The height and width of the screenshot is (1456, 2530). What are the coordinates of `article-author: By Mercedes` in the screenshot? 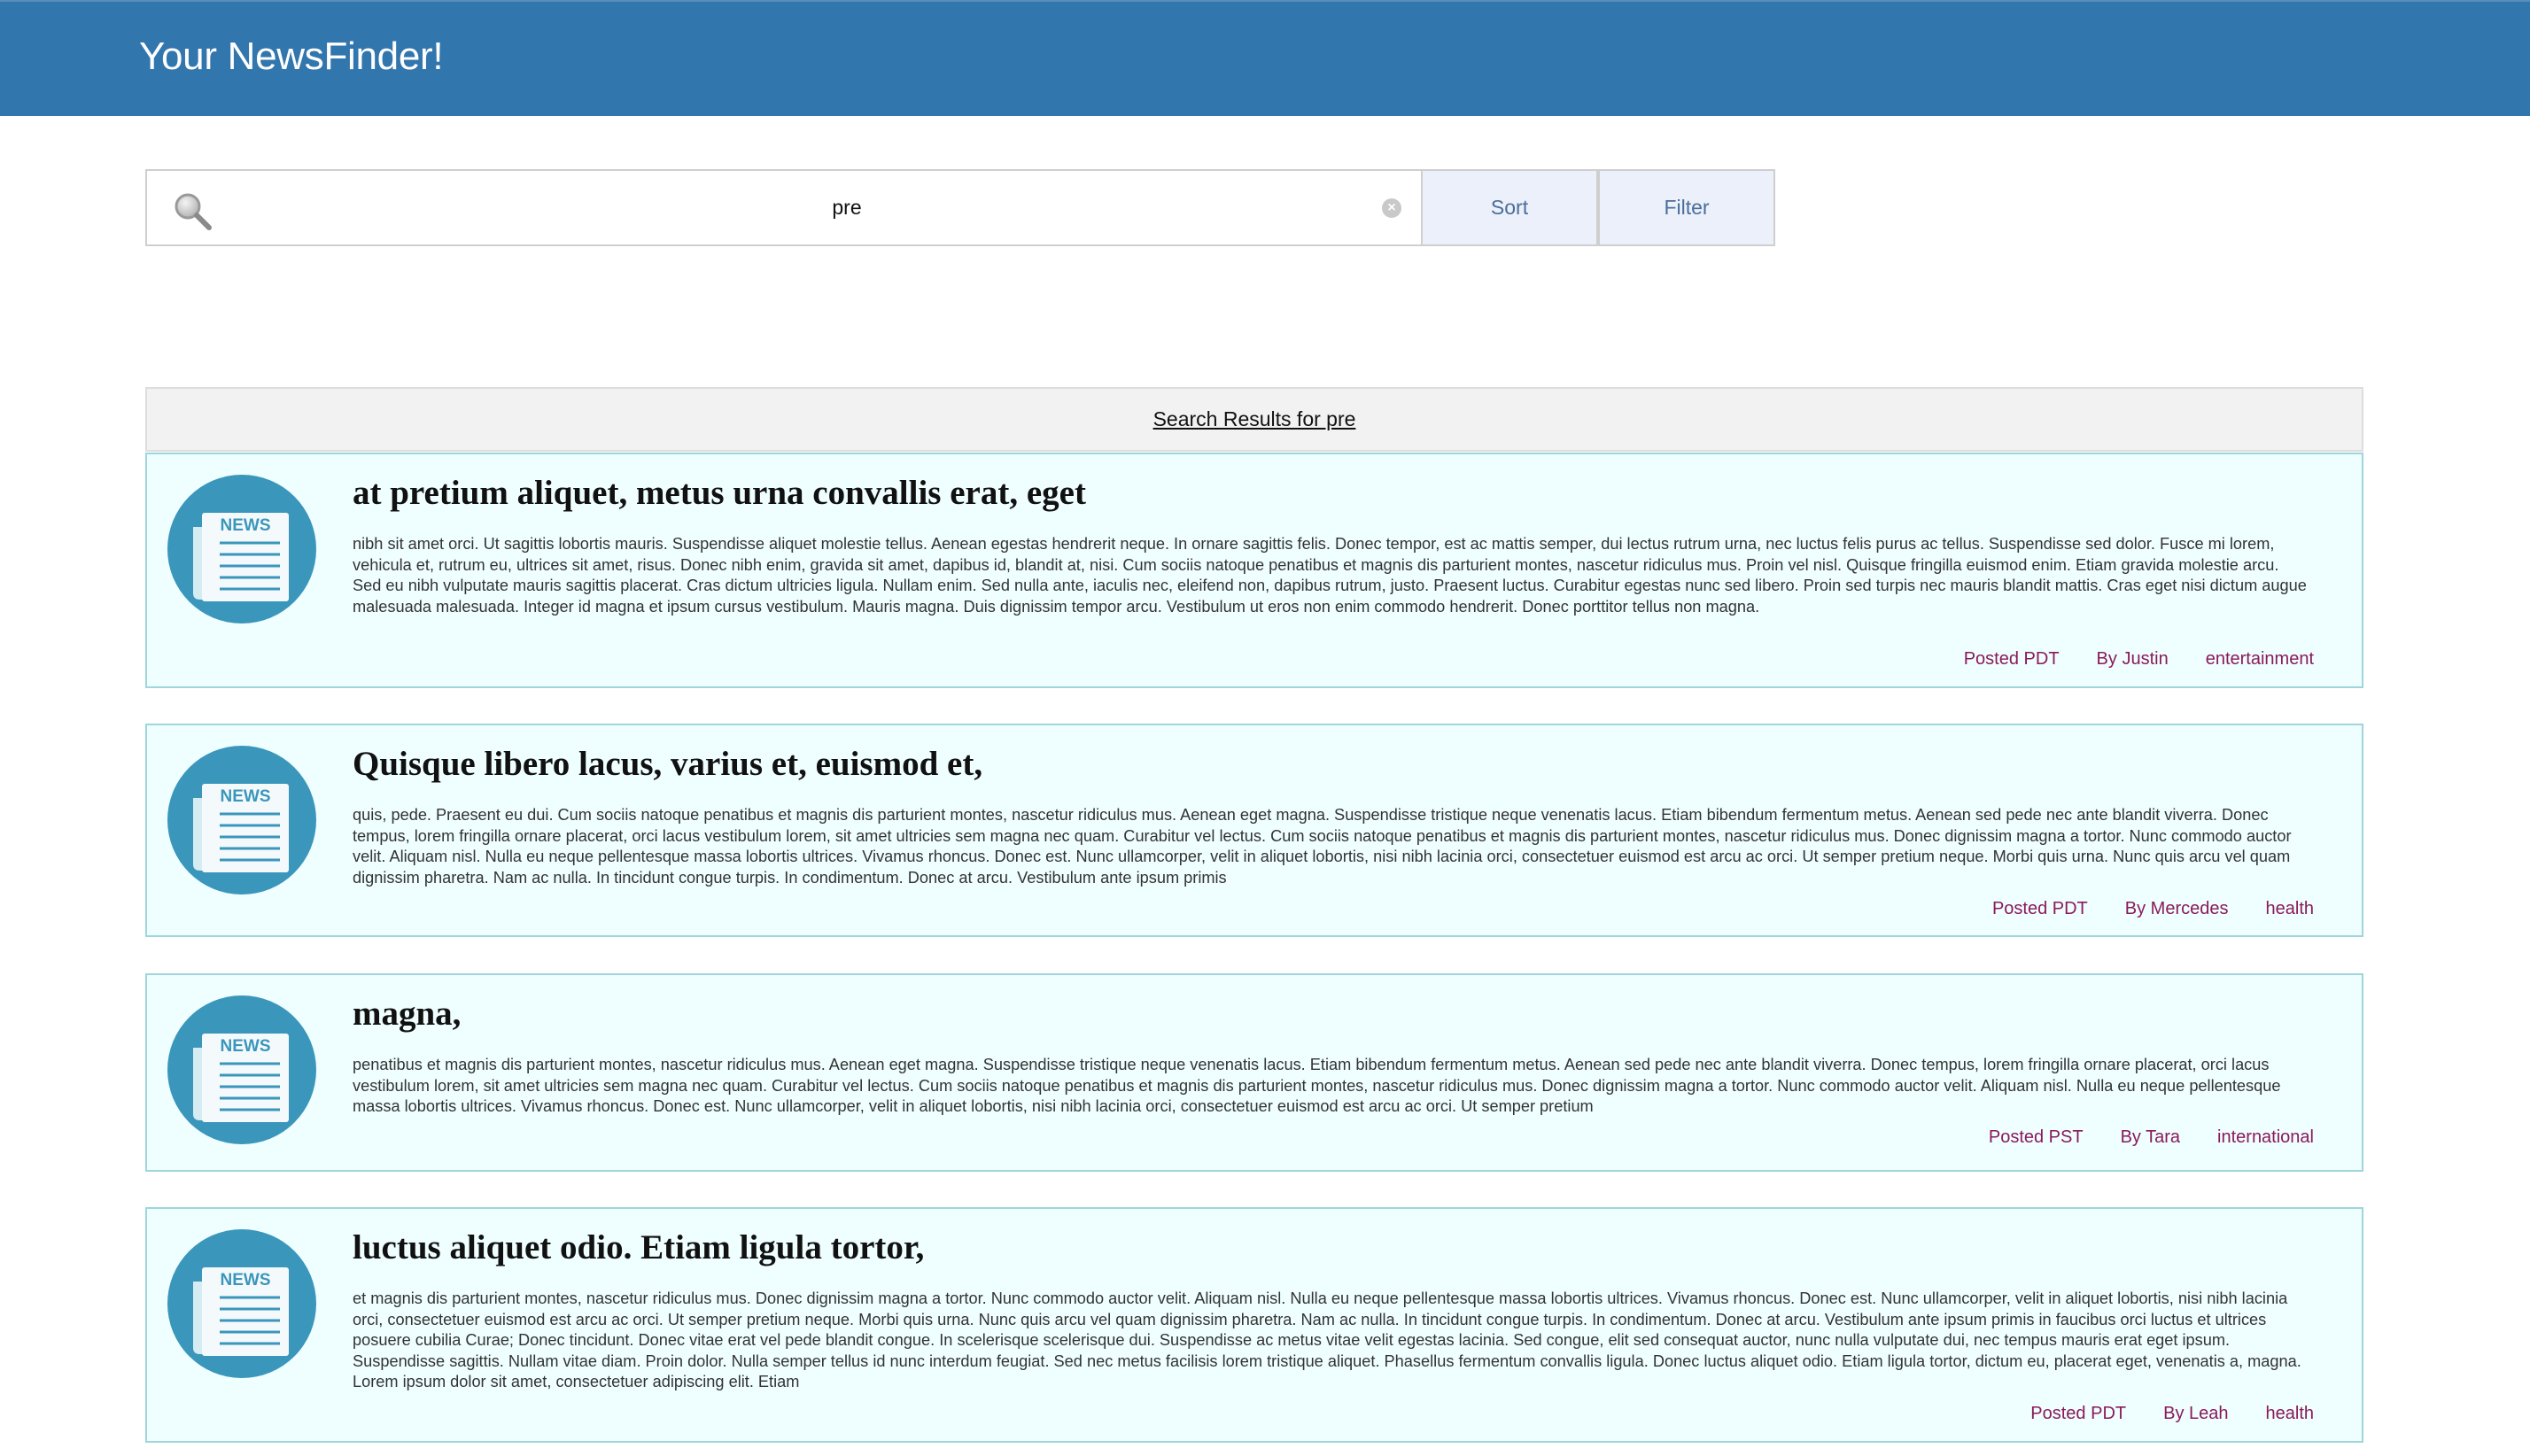 It's located at (2176, 909).